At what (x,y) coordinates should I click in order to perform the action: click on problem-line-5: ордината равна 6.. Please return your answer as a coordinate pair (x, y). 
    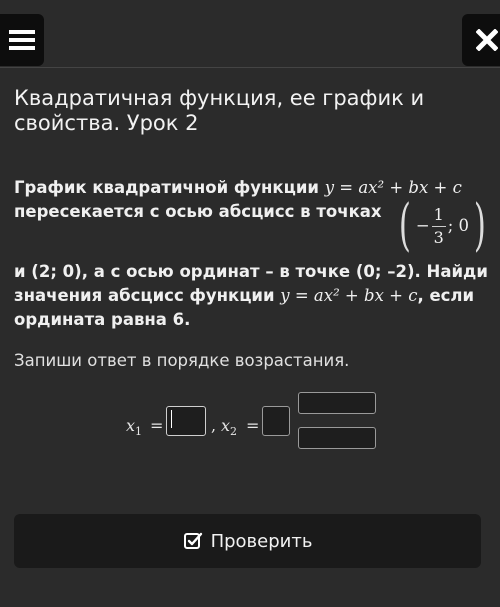
    Looking at the image, I should click on (102, 319).